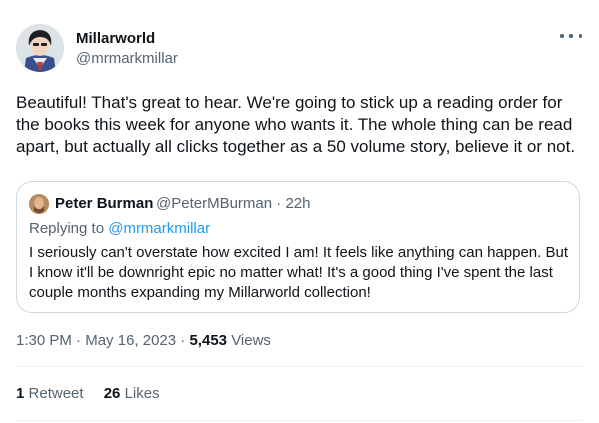 The height and width of the screenshot is (423, 599). Describe the element at coordinates (20, 393) in the screenshot. I see `retweets-count: 1` at that location.